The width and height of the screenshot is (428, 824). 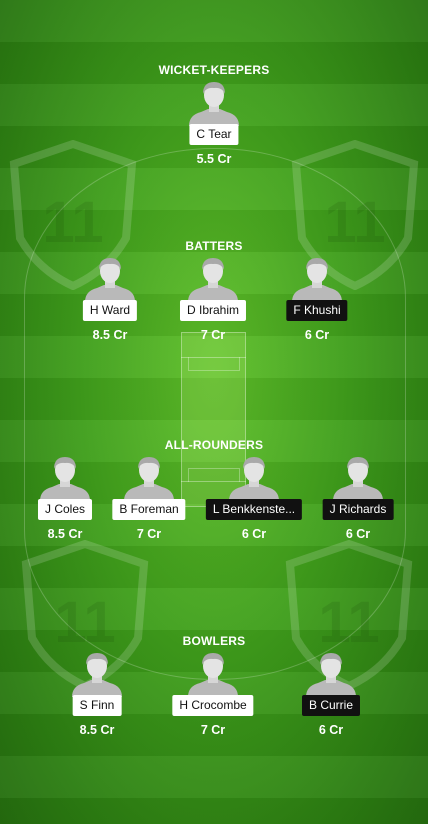 I want to click on player-card: L Benkkenste... 6 Cr, so click(x=254, y=507).